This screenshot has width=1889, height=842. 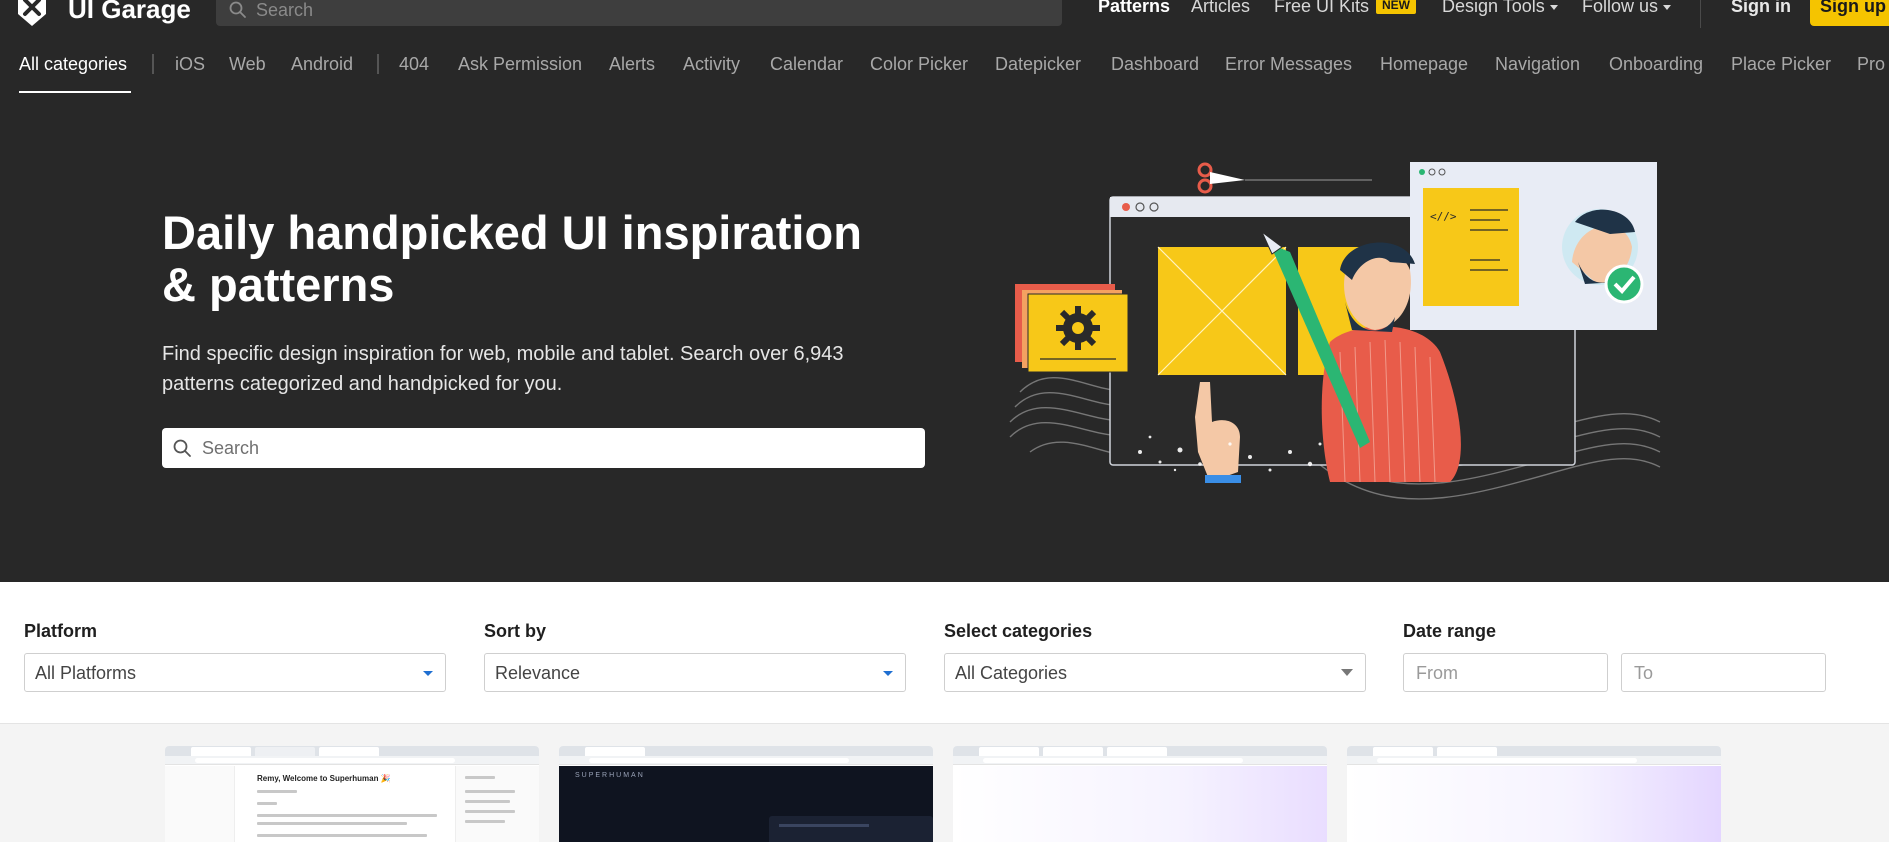 I want to click on date-to-input: To, so click(x=1723, y=672).